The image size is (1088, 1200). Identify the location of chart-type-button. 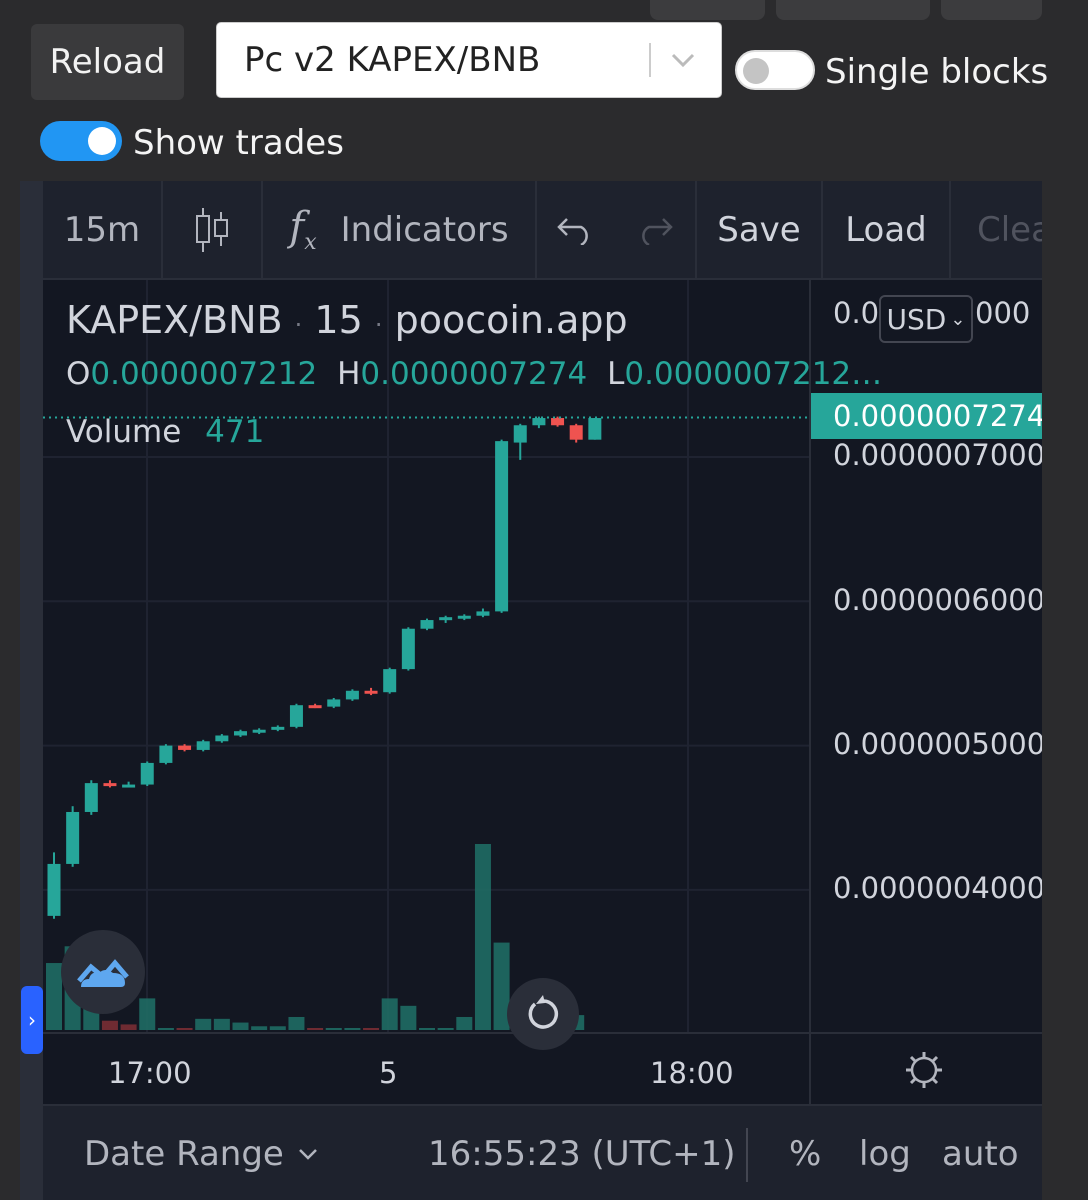
(212, 229).